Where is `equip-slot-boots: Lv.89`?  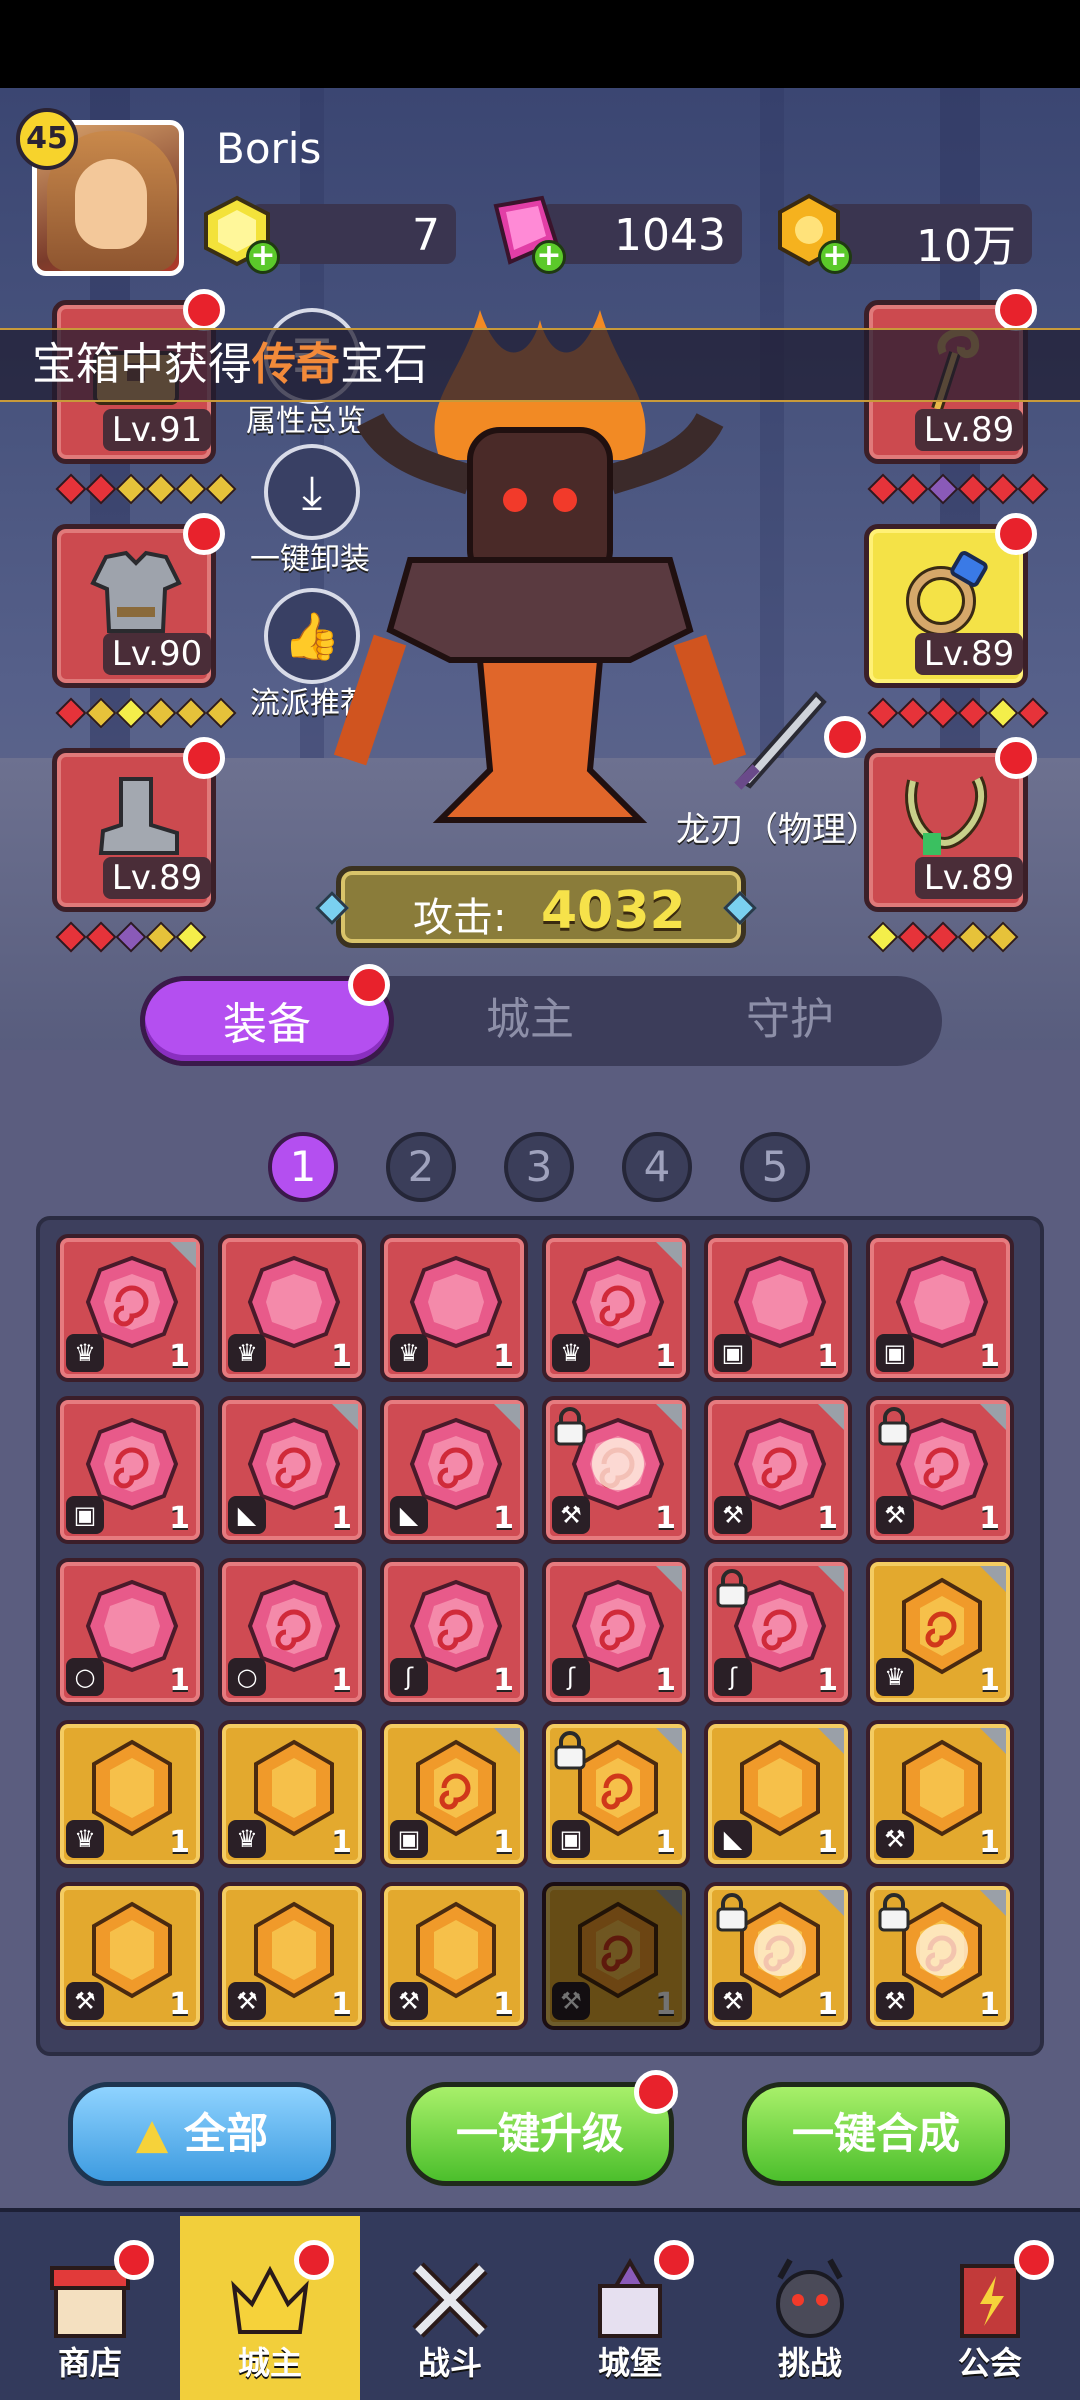 equip-slot-boots: Lv.89 is located at coordinates (138, 824).